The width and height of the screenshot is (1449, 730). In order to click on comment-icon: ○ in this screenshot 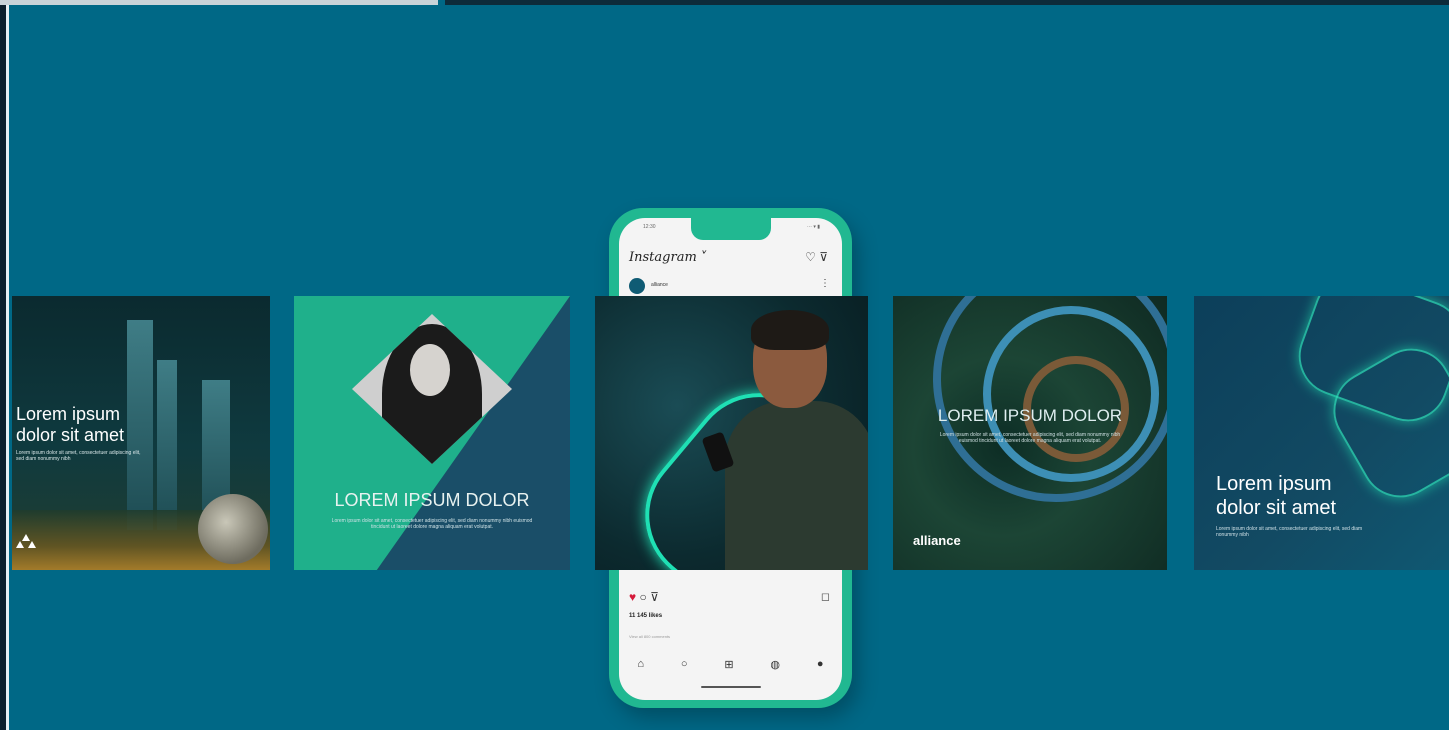, I will do `click(642, 597)`.